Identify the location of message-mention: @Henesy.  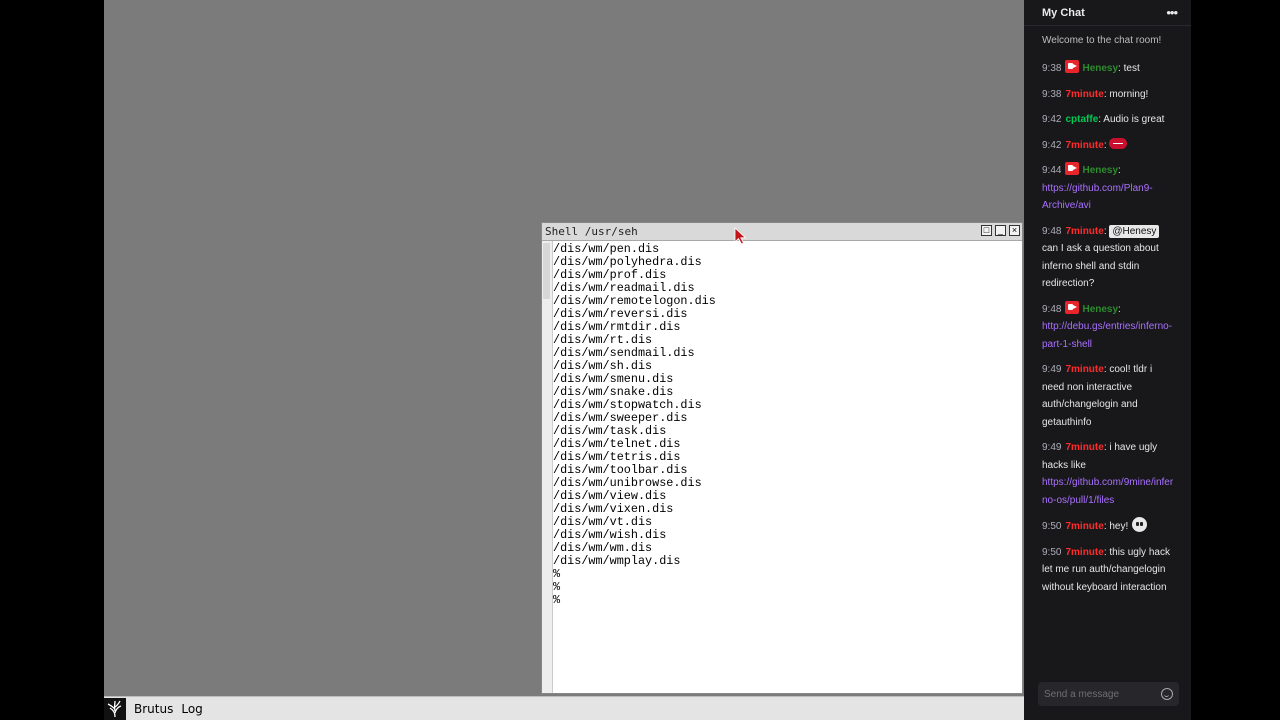
(1134, 231).